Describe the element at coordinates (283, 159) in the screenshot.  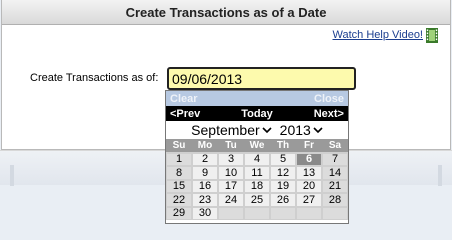
I see `calendar-day: 5` at that location.